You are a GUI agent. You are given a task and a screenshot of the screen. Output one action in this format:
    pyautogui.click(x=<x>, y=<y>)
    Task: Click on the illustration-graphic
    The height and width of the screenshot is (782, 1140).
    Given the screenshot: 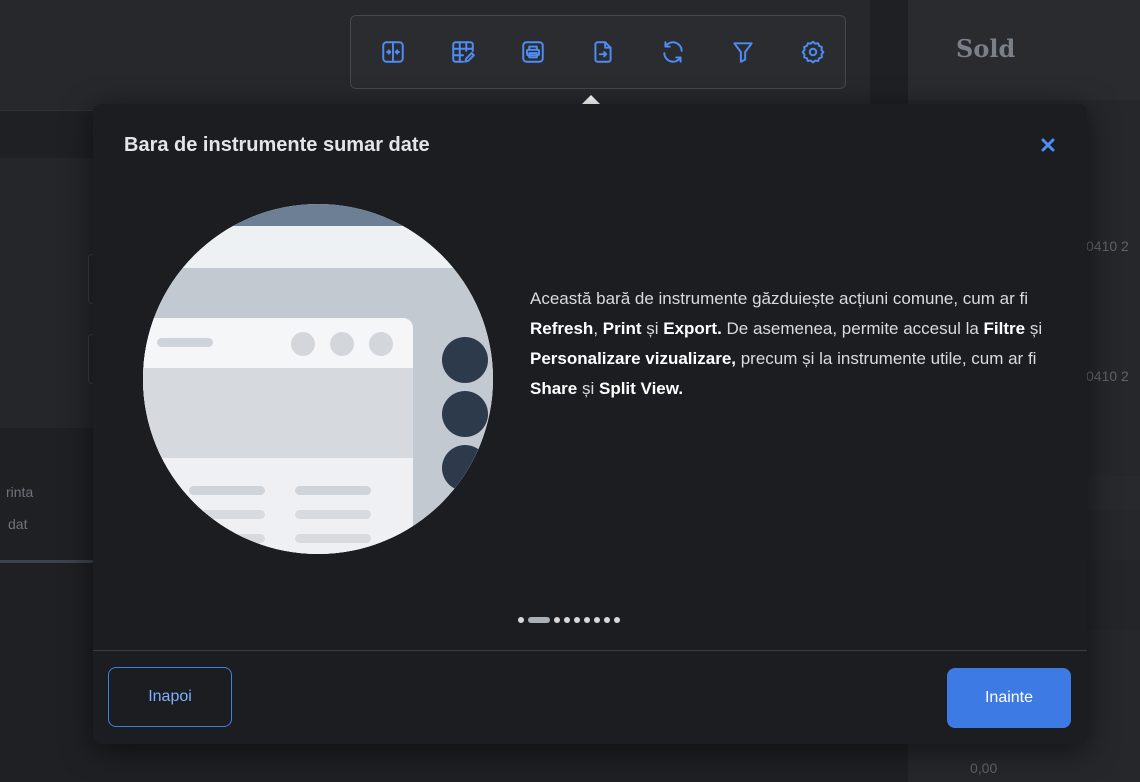 What is the action you would take?
    pyautogui.click(x=318, y=379)
    